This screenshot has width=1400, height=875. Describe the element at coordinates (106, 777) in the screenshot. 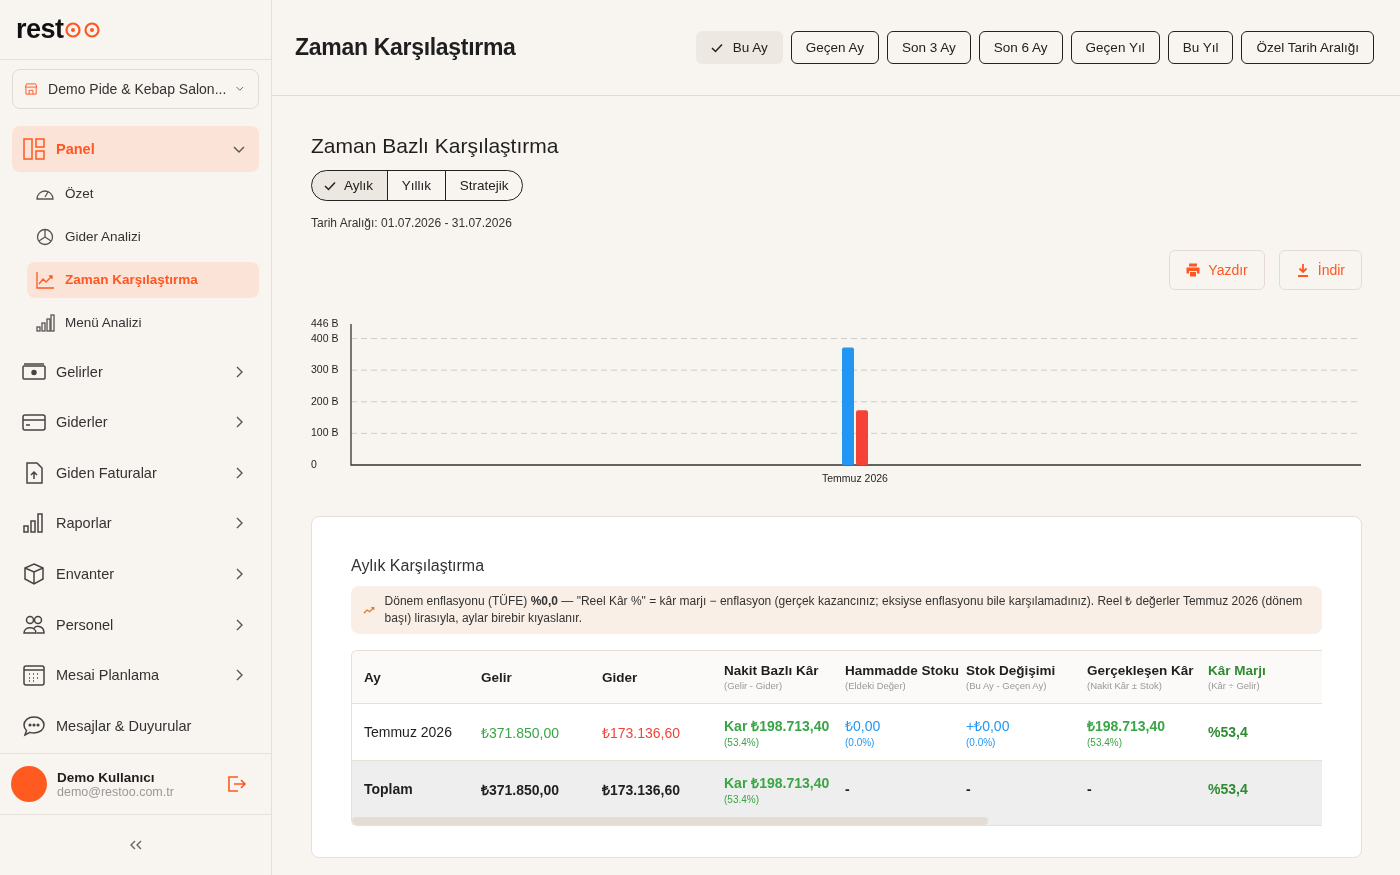

I see `user-name: Demo Kullanıcı` at that location.